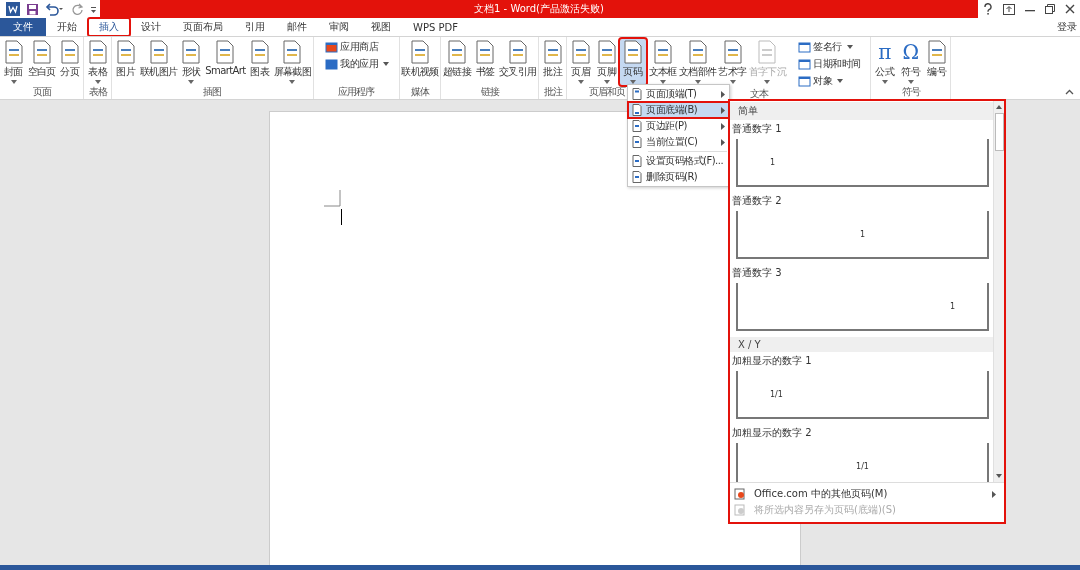  What do you see at coordinates (678, 110) in the screenshot?
I see `menu-item: 页面底端(B)` at bounding box center [678, 110].